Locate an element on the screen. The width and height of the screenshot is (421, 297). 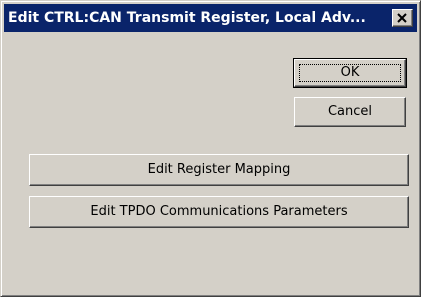
edit-tpdo-parameters-button: Edit TPDO Communications Parameters is located at coordinates (219, 212).